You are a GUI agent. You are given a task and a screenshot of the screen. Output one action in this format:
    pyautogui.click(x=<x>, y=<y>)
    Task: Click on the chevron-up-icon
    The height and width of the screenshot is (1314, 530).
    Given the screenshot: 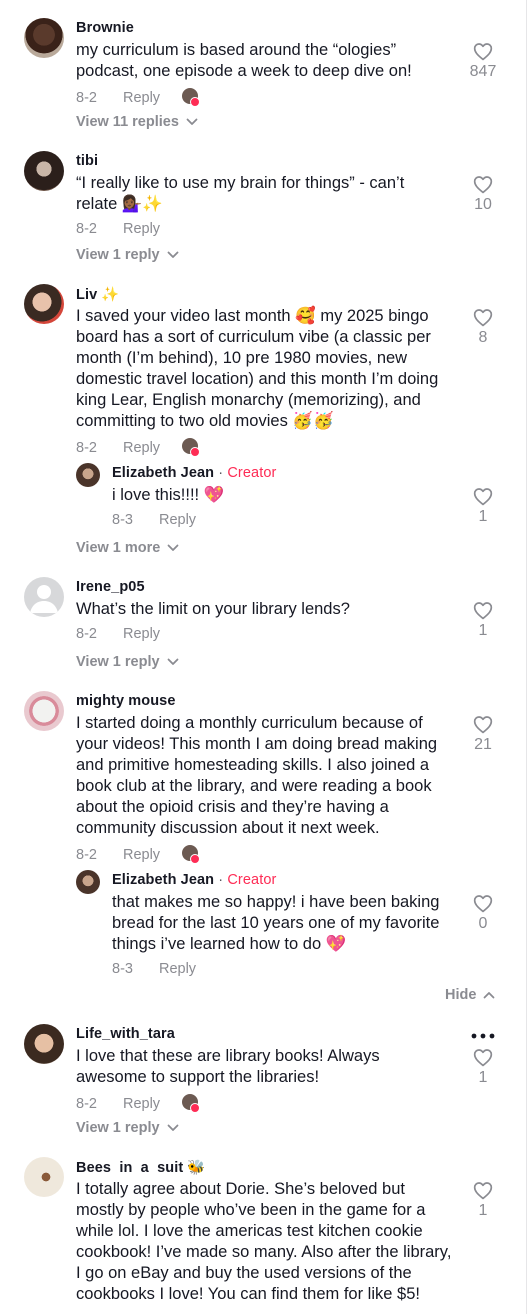 What is the action you would take?
    pyautogui.click(x=489, y=995)
    